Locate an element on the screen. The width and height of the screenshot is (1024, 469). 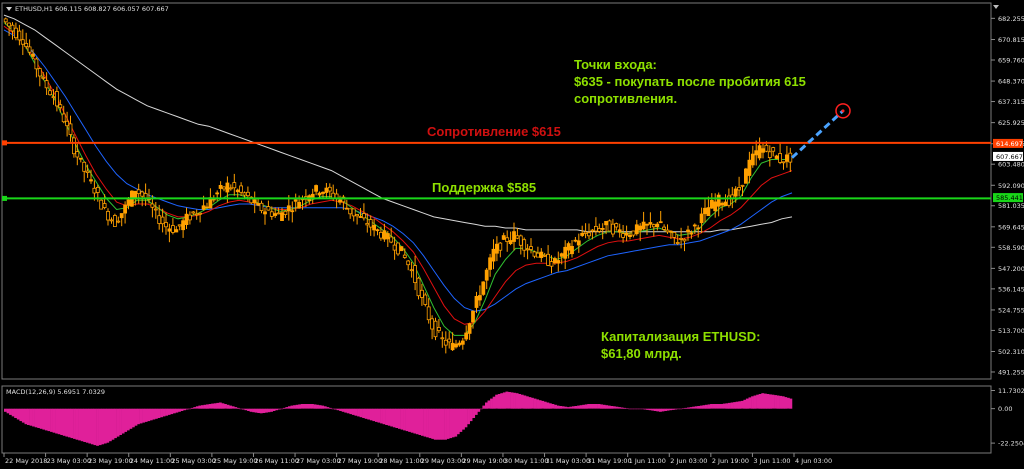
collapse-arrow-icon is located at coordinates (9, 9).